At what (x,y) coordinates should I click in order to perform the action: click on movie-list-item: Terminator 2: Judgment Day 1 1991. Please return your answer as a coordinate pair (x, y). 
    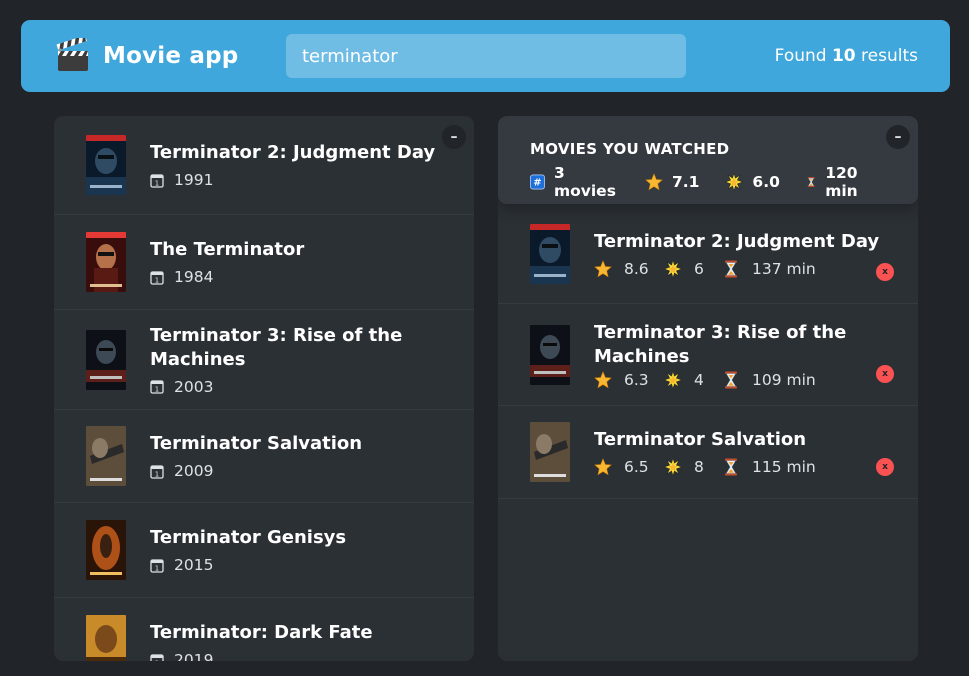
    Looking at the image, I should click on (264, 165).